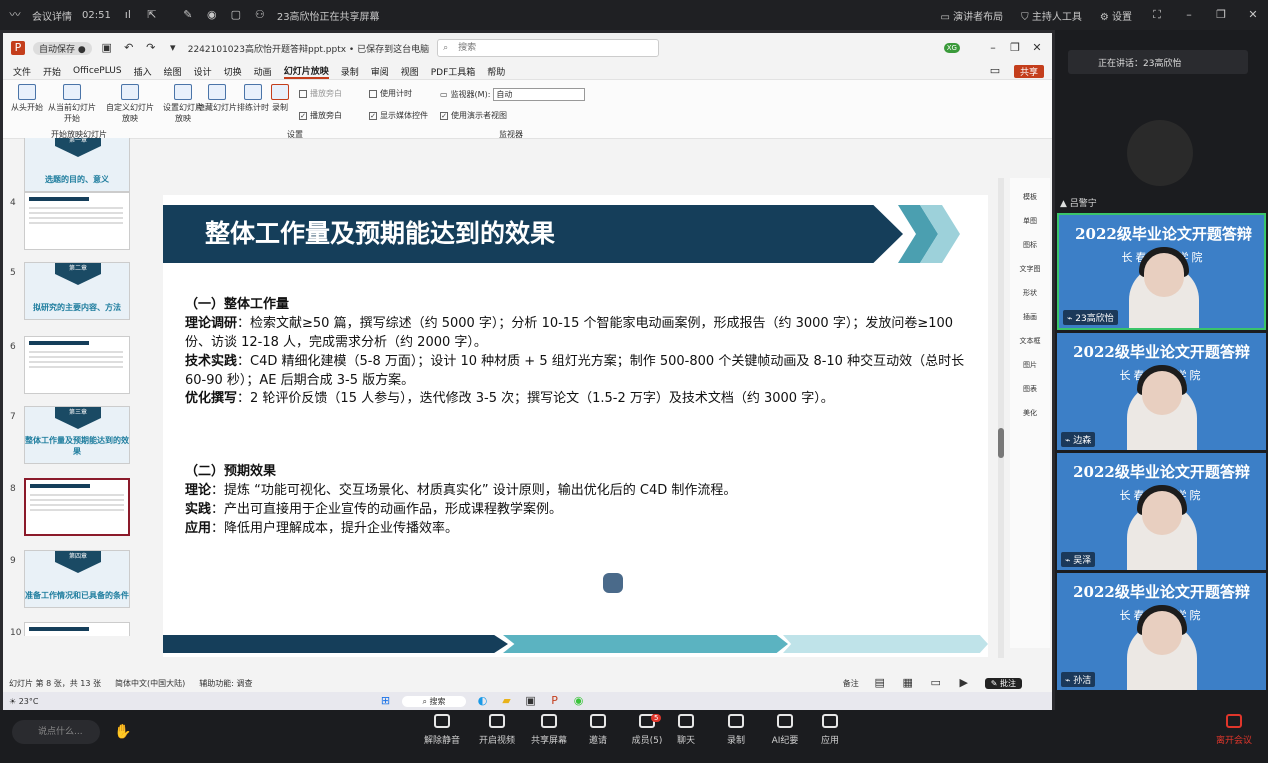 Image resolution: width=1268 pixels, height=763 pixels. I want to click on monitor-select: ▭ 监视器(M): 自动, so click(513, 94).